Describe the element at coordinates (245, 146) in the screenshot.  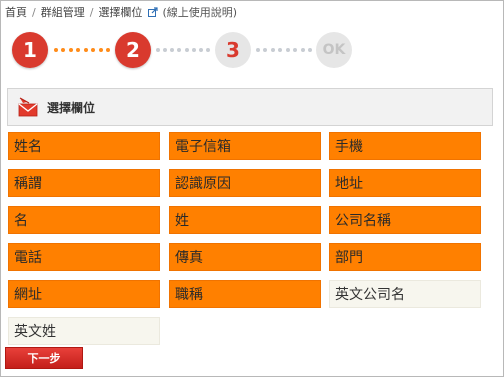
I see `field-email: 電子信箱` at that location.